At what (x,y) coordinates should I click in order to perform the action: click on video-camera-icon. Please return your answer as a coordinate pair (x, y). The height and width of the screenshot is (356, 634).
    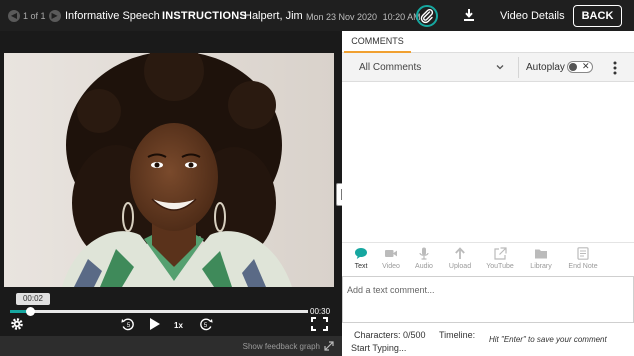
    Looking at the image, I should click on (391, 253).